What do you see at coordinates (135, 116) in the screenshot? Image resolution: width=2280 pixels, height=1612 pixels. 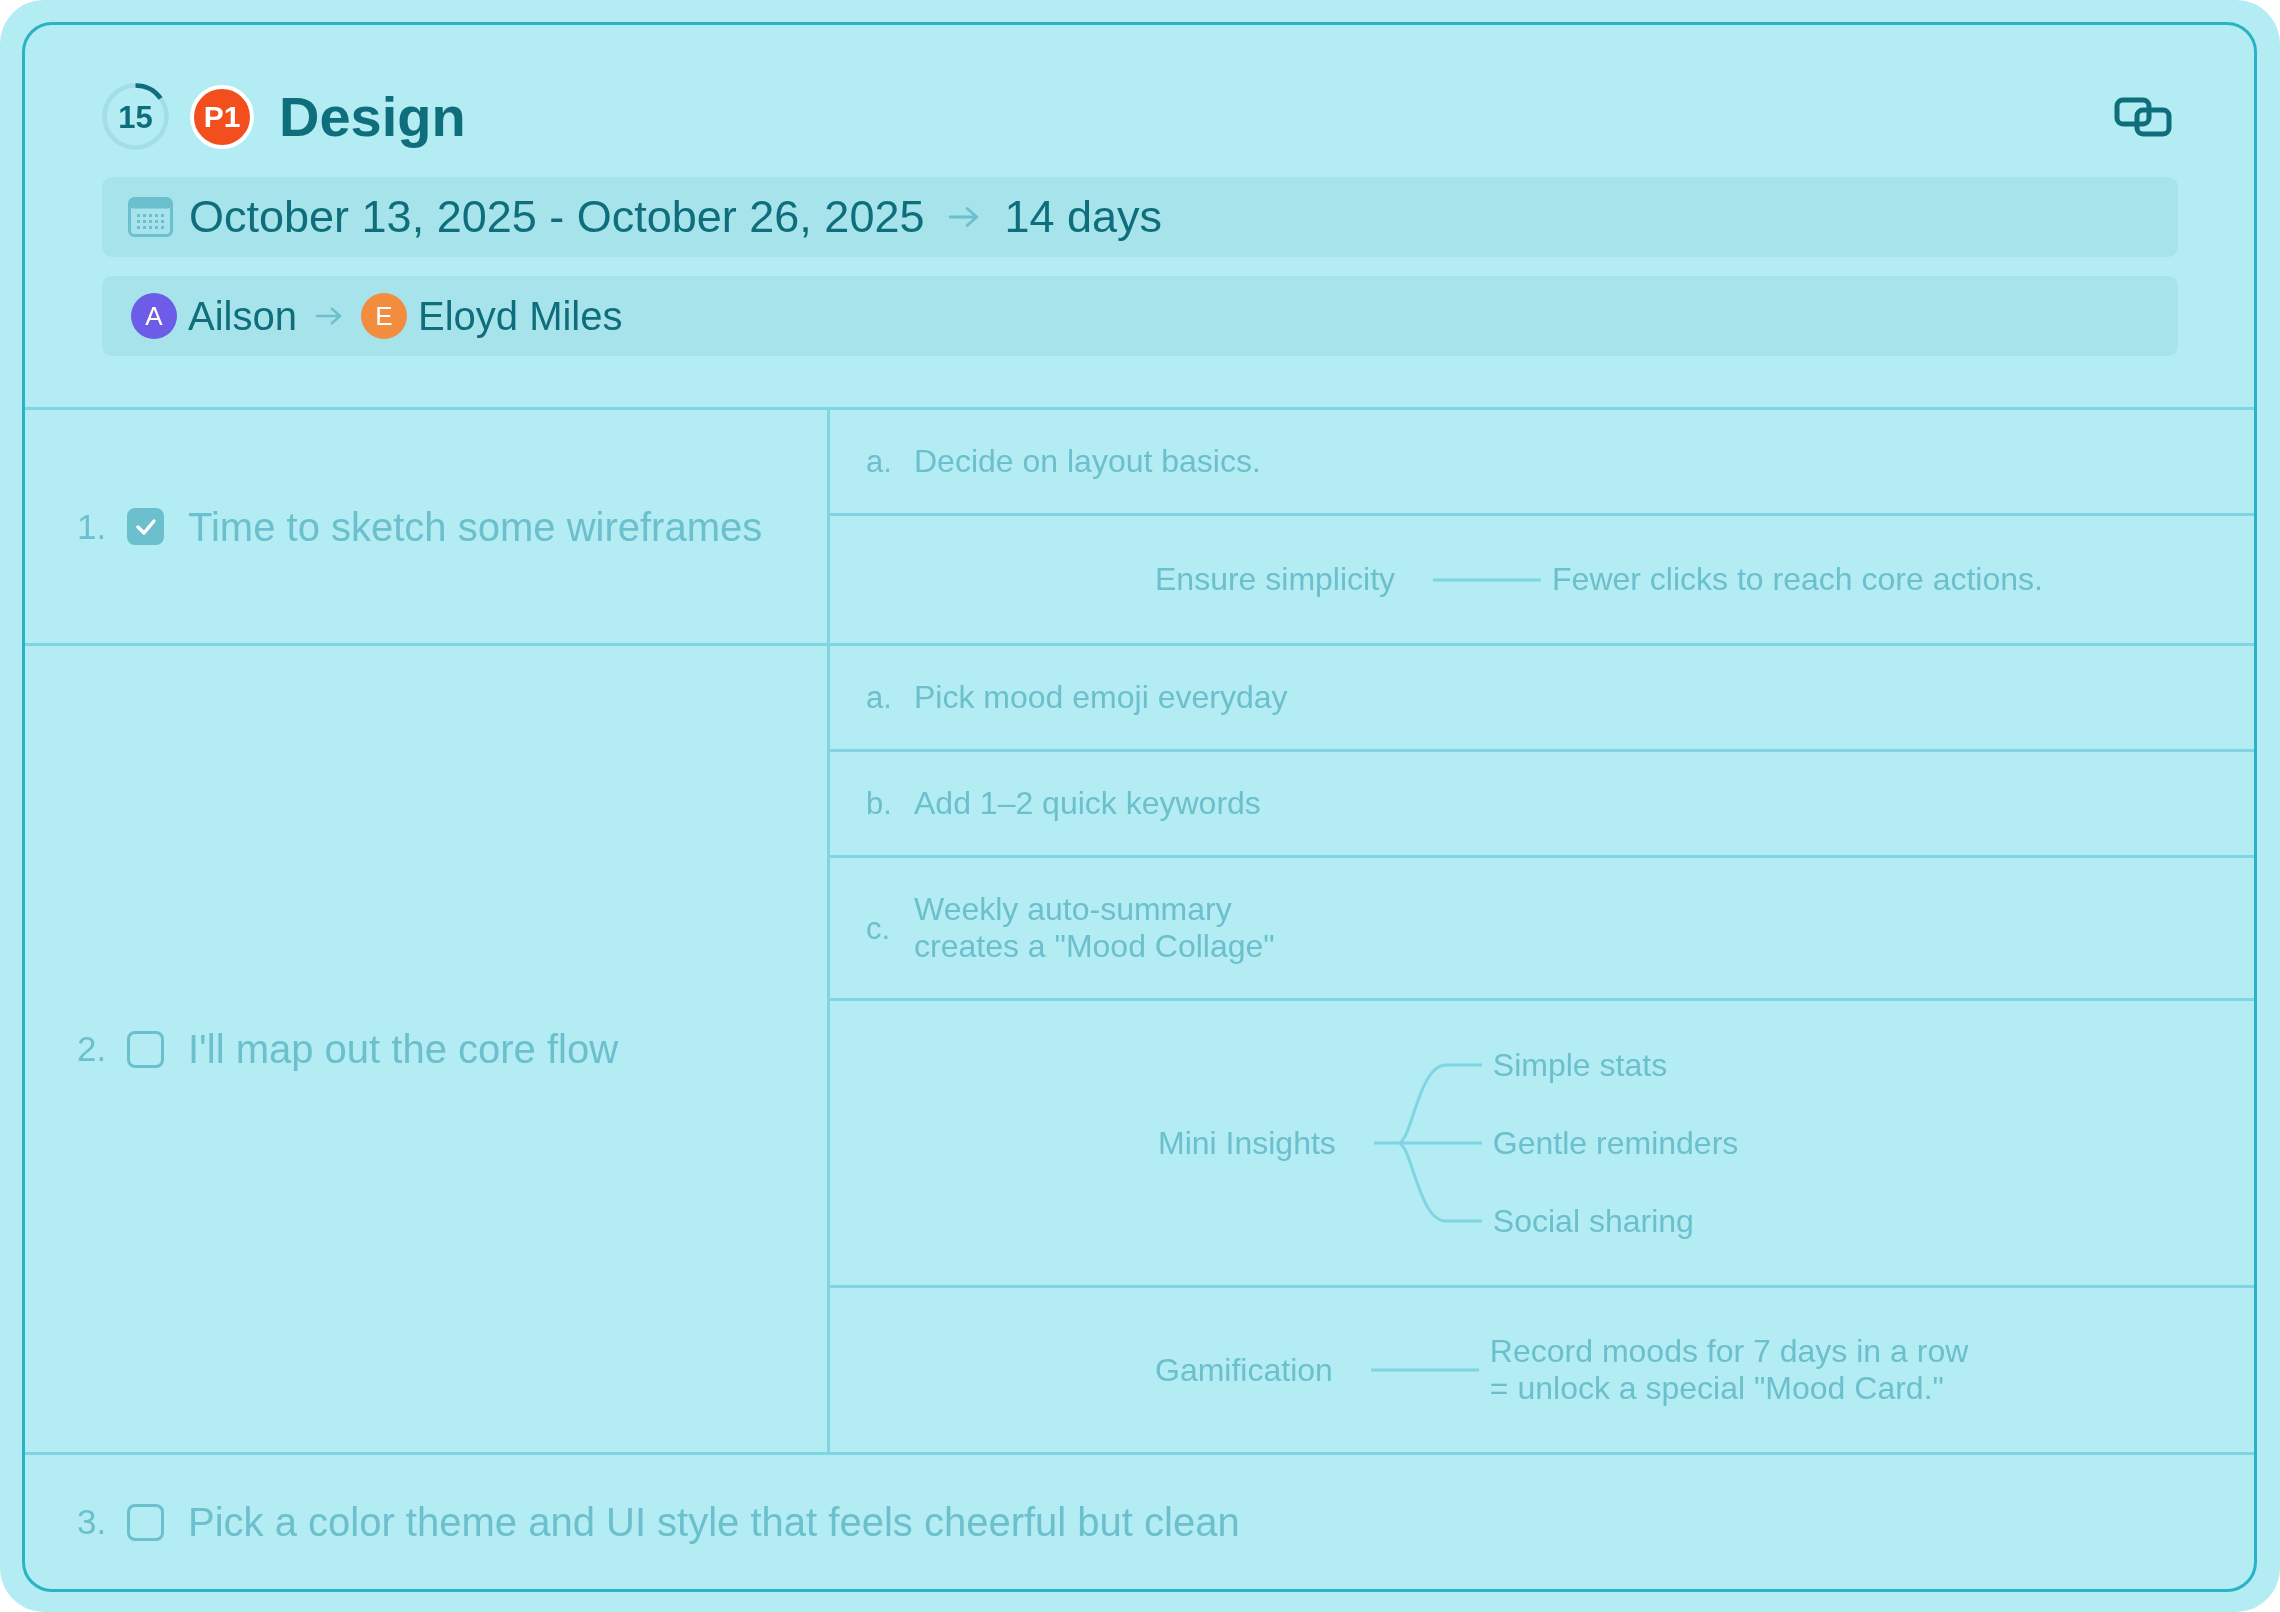 I see `progress-count: 15` at bounding box center [135, 116].